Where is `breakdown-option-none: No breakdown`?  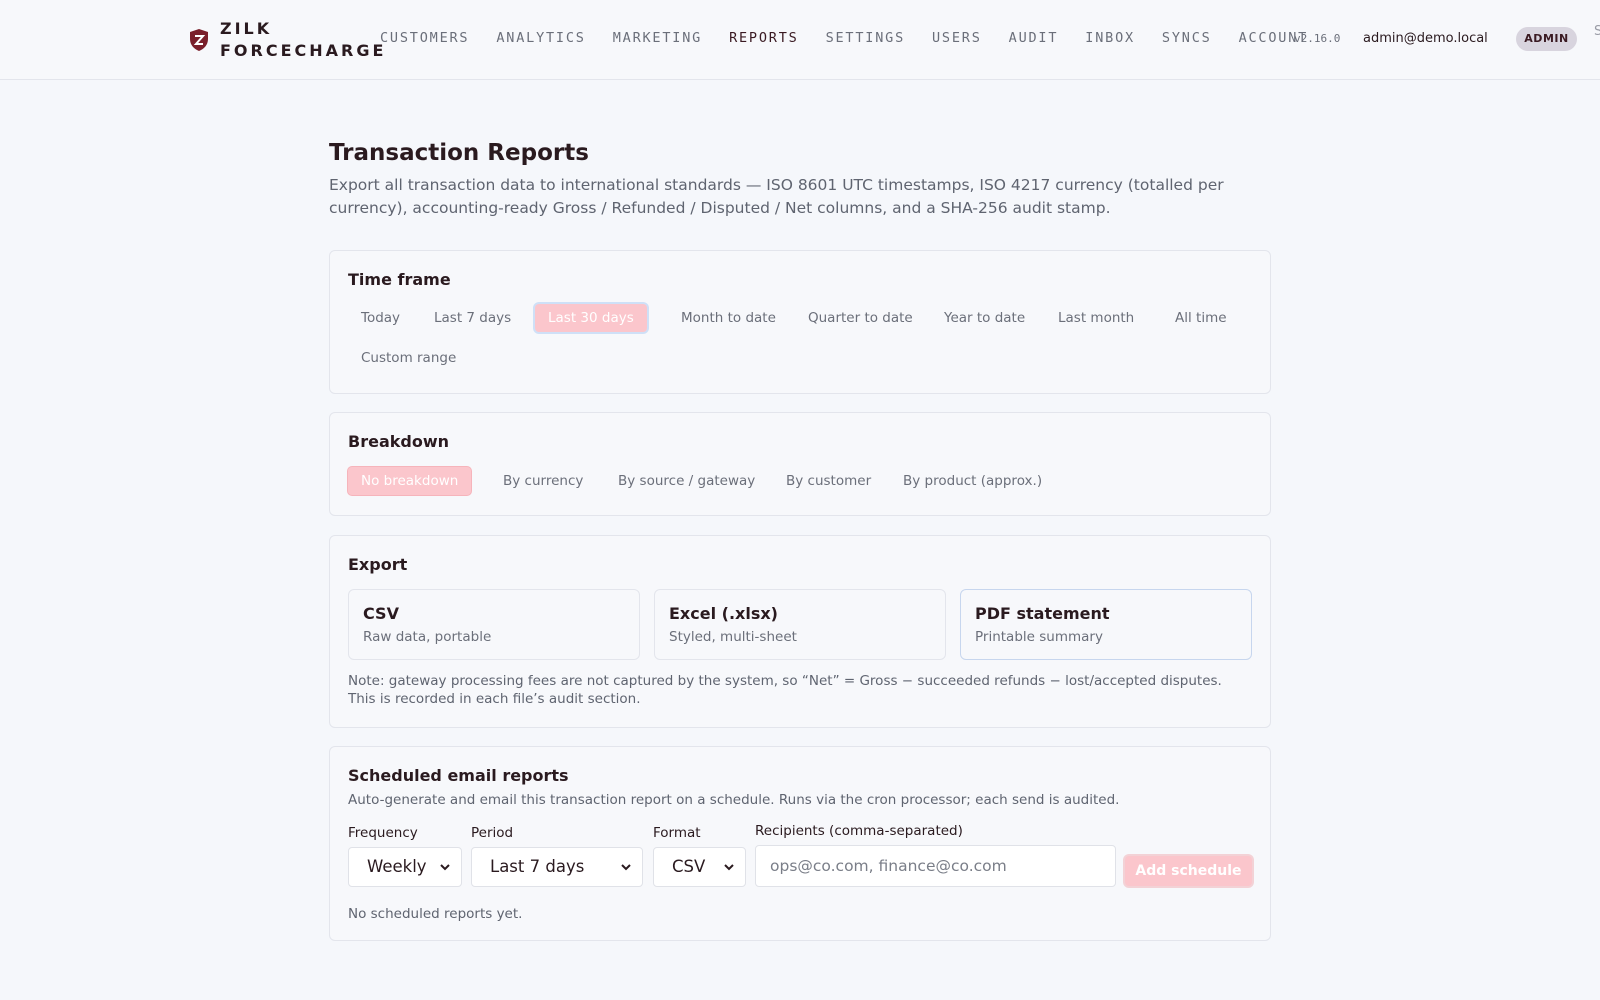
breakdown-option-none: No breakdown is located at coordinates (410, 481).